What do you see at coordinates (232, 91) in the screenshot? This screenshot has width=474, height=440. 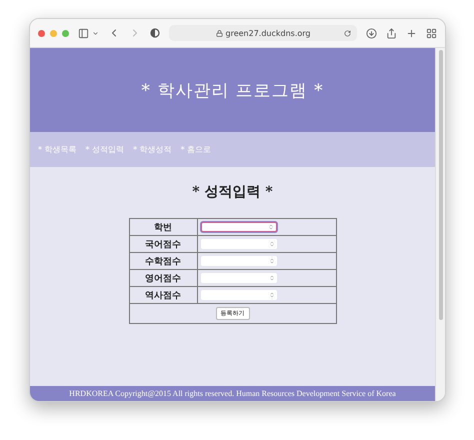 I see `header-title: * 학사관리 프로그램 *` at bounding box center [232, 91].